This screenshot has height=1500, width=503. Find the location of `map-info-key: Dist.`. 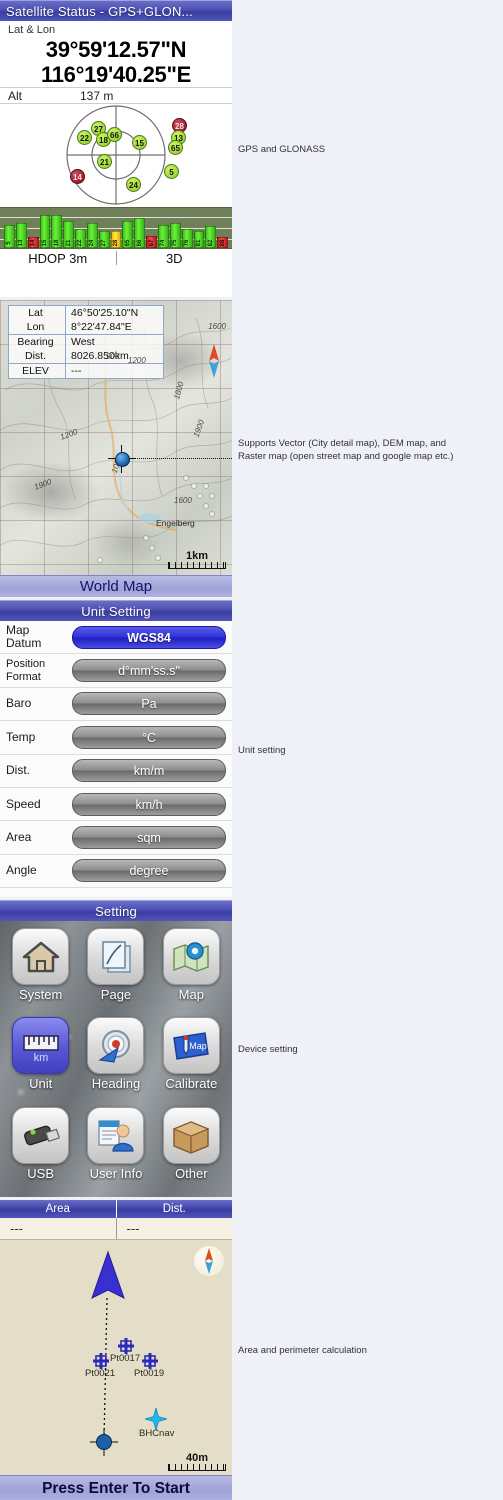

map-info-key: Dist. is located at coordinates (35, 356).